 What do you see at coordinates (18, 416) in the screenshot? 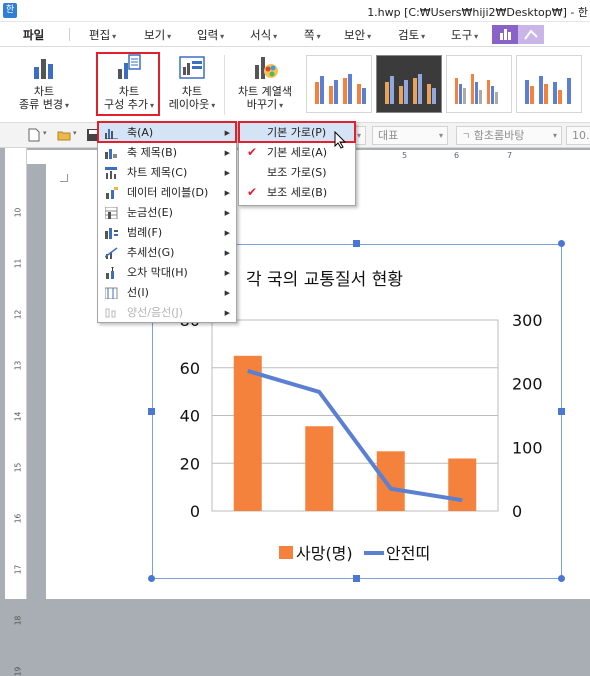
I see `ruler-number: 14` at bounding box center [18, 416].